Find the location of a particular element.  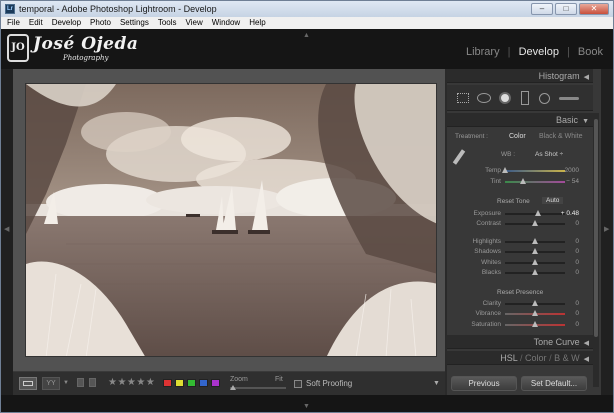

exposure-slider-row: Exposure + 0.48 is located at coordinates (520, 214).